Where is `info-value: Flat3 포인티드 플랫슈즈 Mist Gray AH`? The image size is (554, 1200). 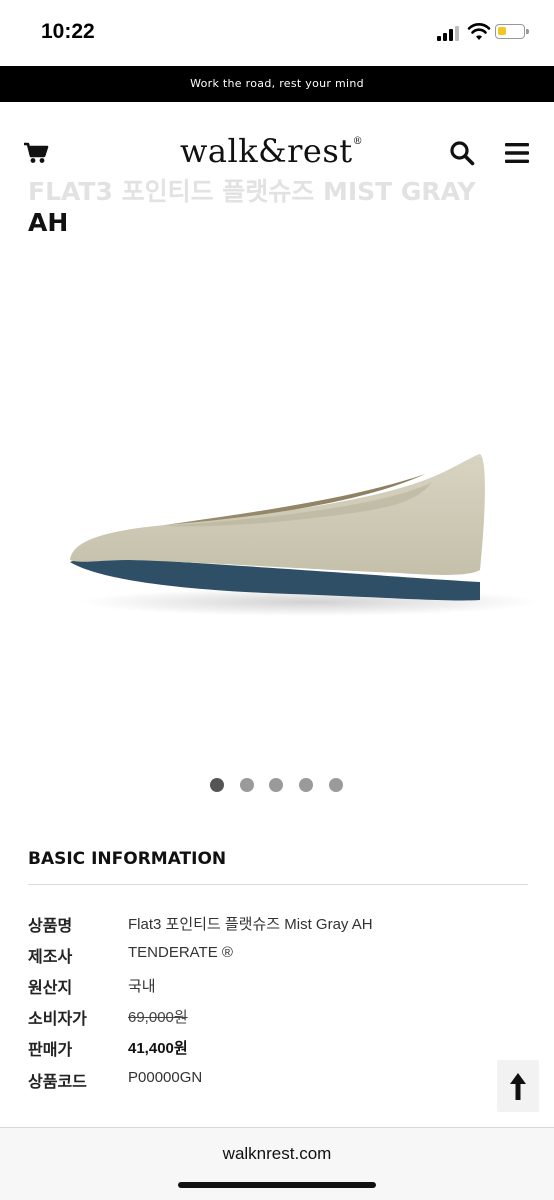
info-value: Flat3 포인티드 플랫슈즈 Mist Gray AH is located at coordinates (250, 924).